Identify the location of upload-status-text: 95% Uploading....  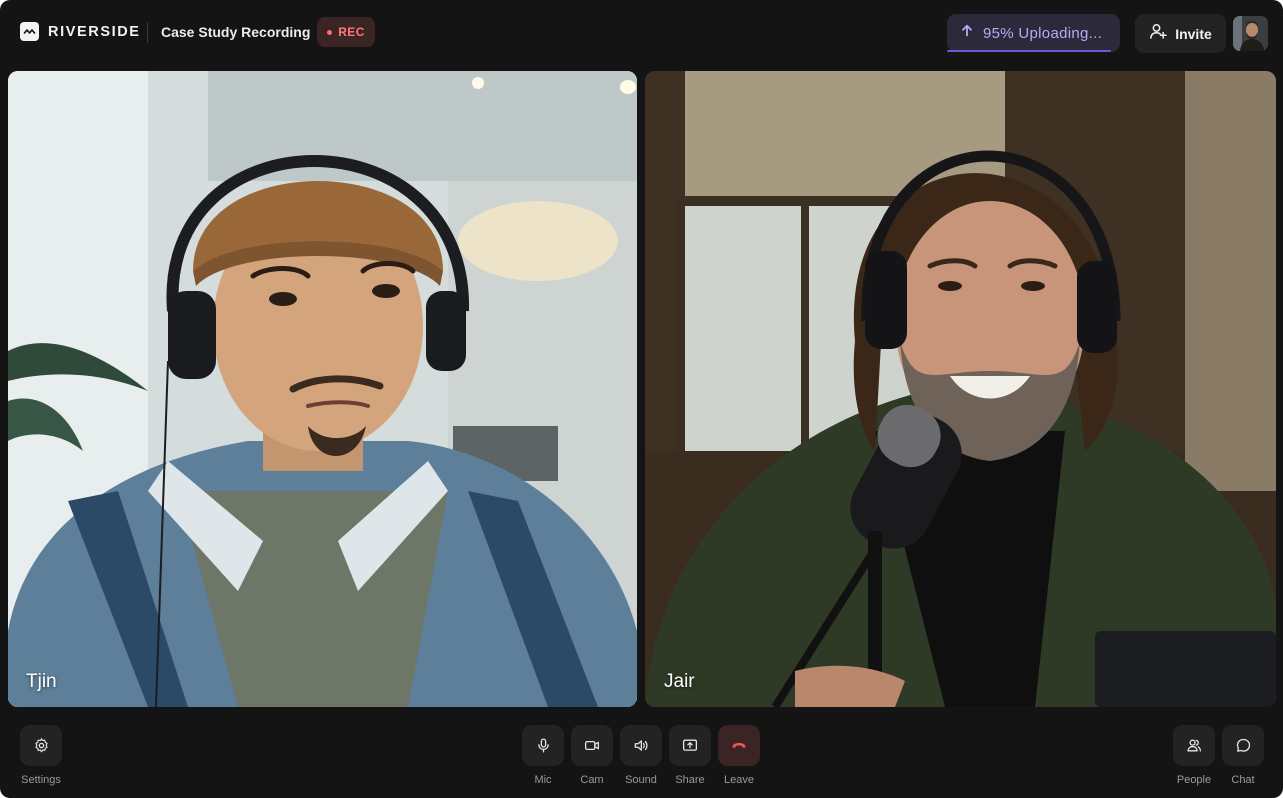
(1043, 33).